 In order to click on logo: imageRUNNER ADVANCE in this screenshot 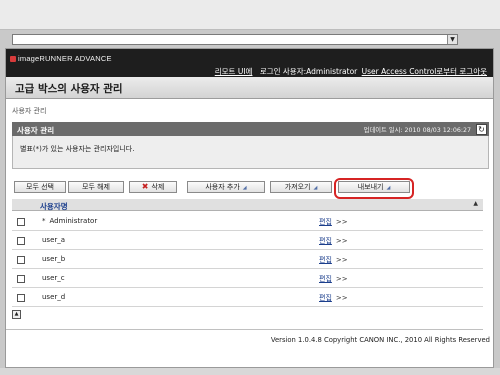, I will do `click(61, 58)`.